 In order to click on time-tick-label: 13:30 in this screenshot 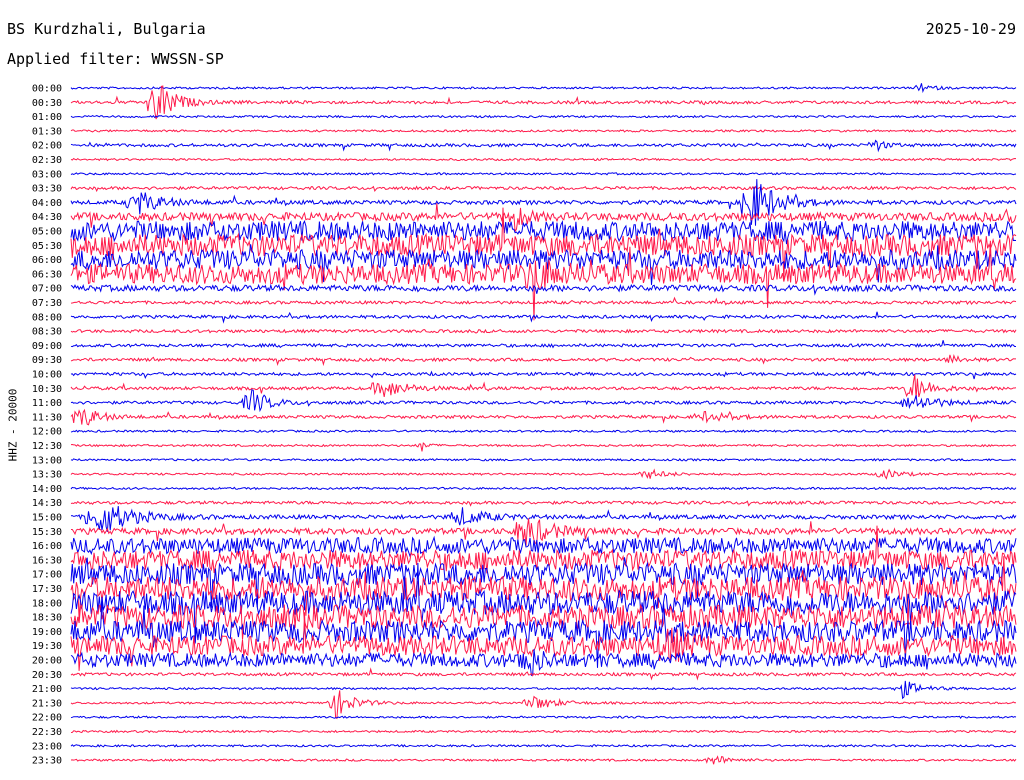, I will do `click(47, 475)`.